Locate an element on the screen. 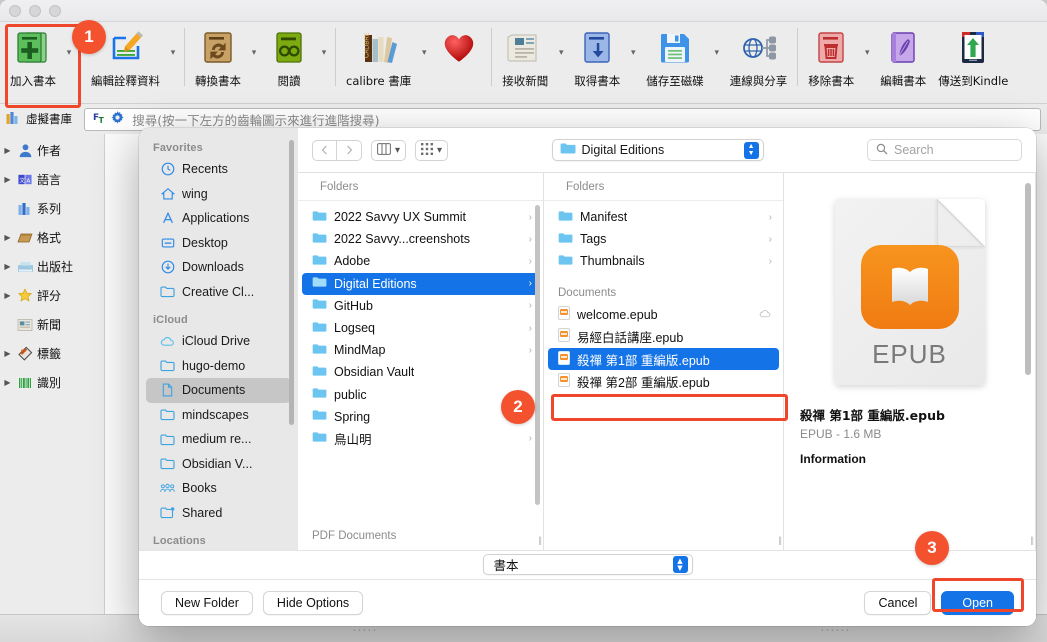 The width and height of the screenshot is (1047, 642). send-to-kindle-button: 傳送到Kindle is located at coordinates (973, 56).